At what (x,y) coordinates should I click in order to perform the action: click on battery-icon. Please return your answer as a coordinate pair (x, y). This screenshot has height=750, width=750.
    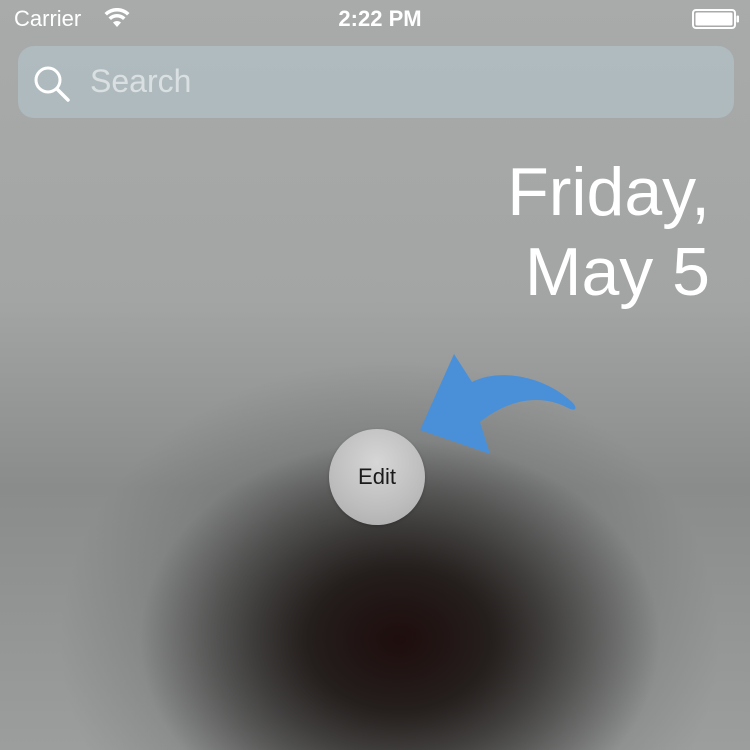
    Looking at the image, I should click on (715, 19).